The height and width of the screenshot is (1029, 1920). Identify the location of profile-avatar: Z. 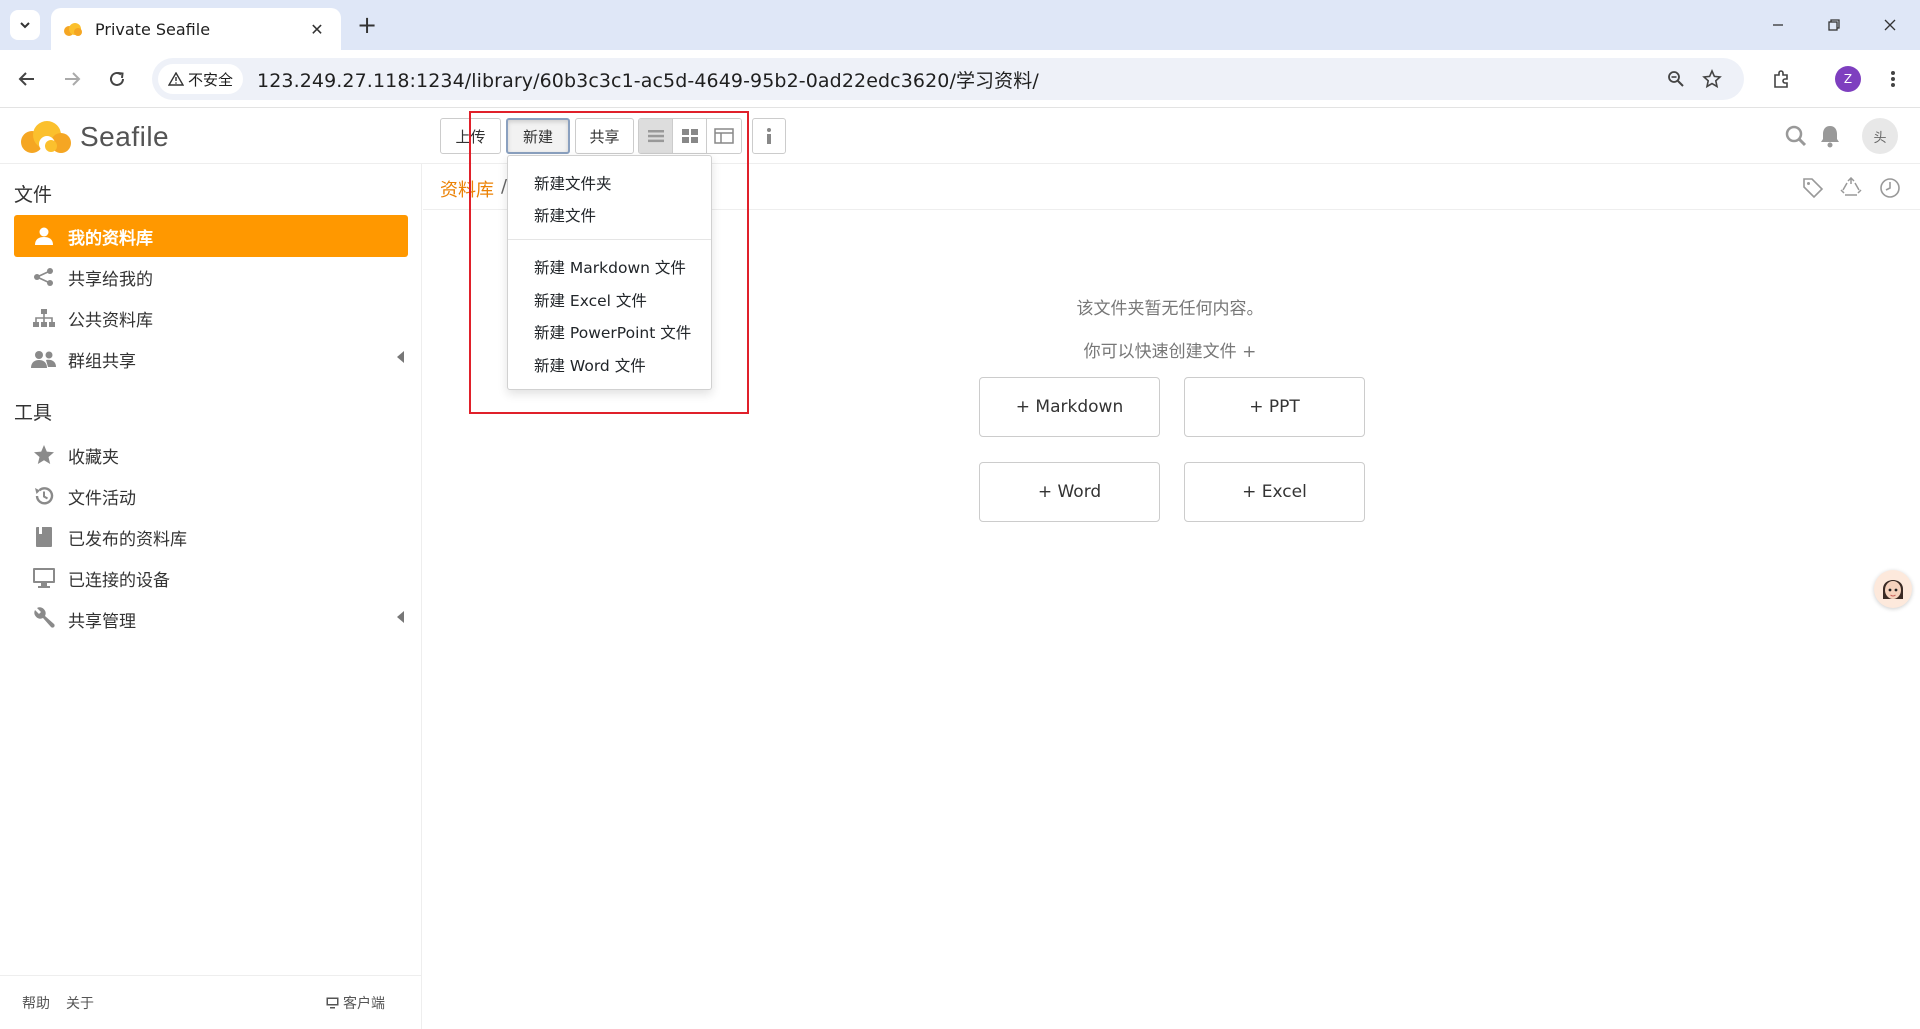
(1848, 79).